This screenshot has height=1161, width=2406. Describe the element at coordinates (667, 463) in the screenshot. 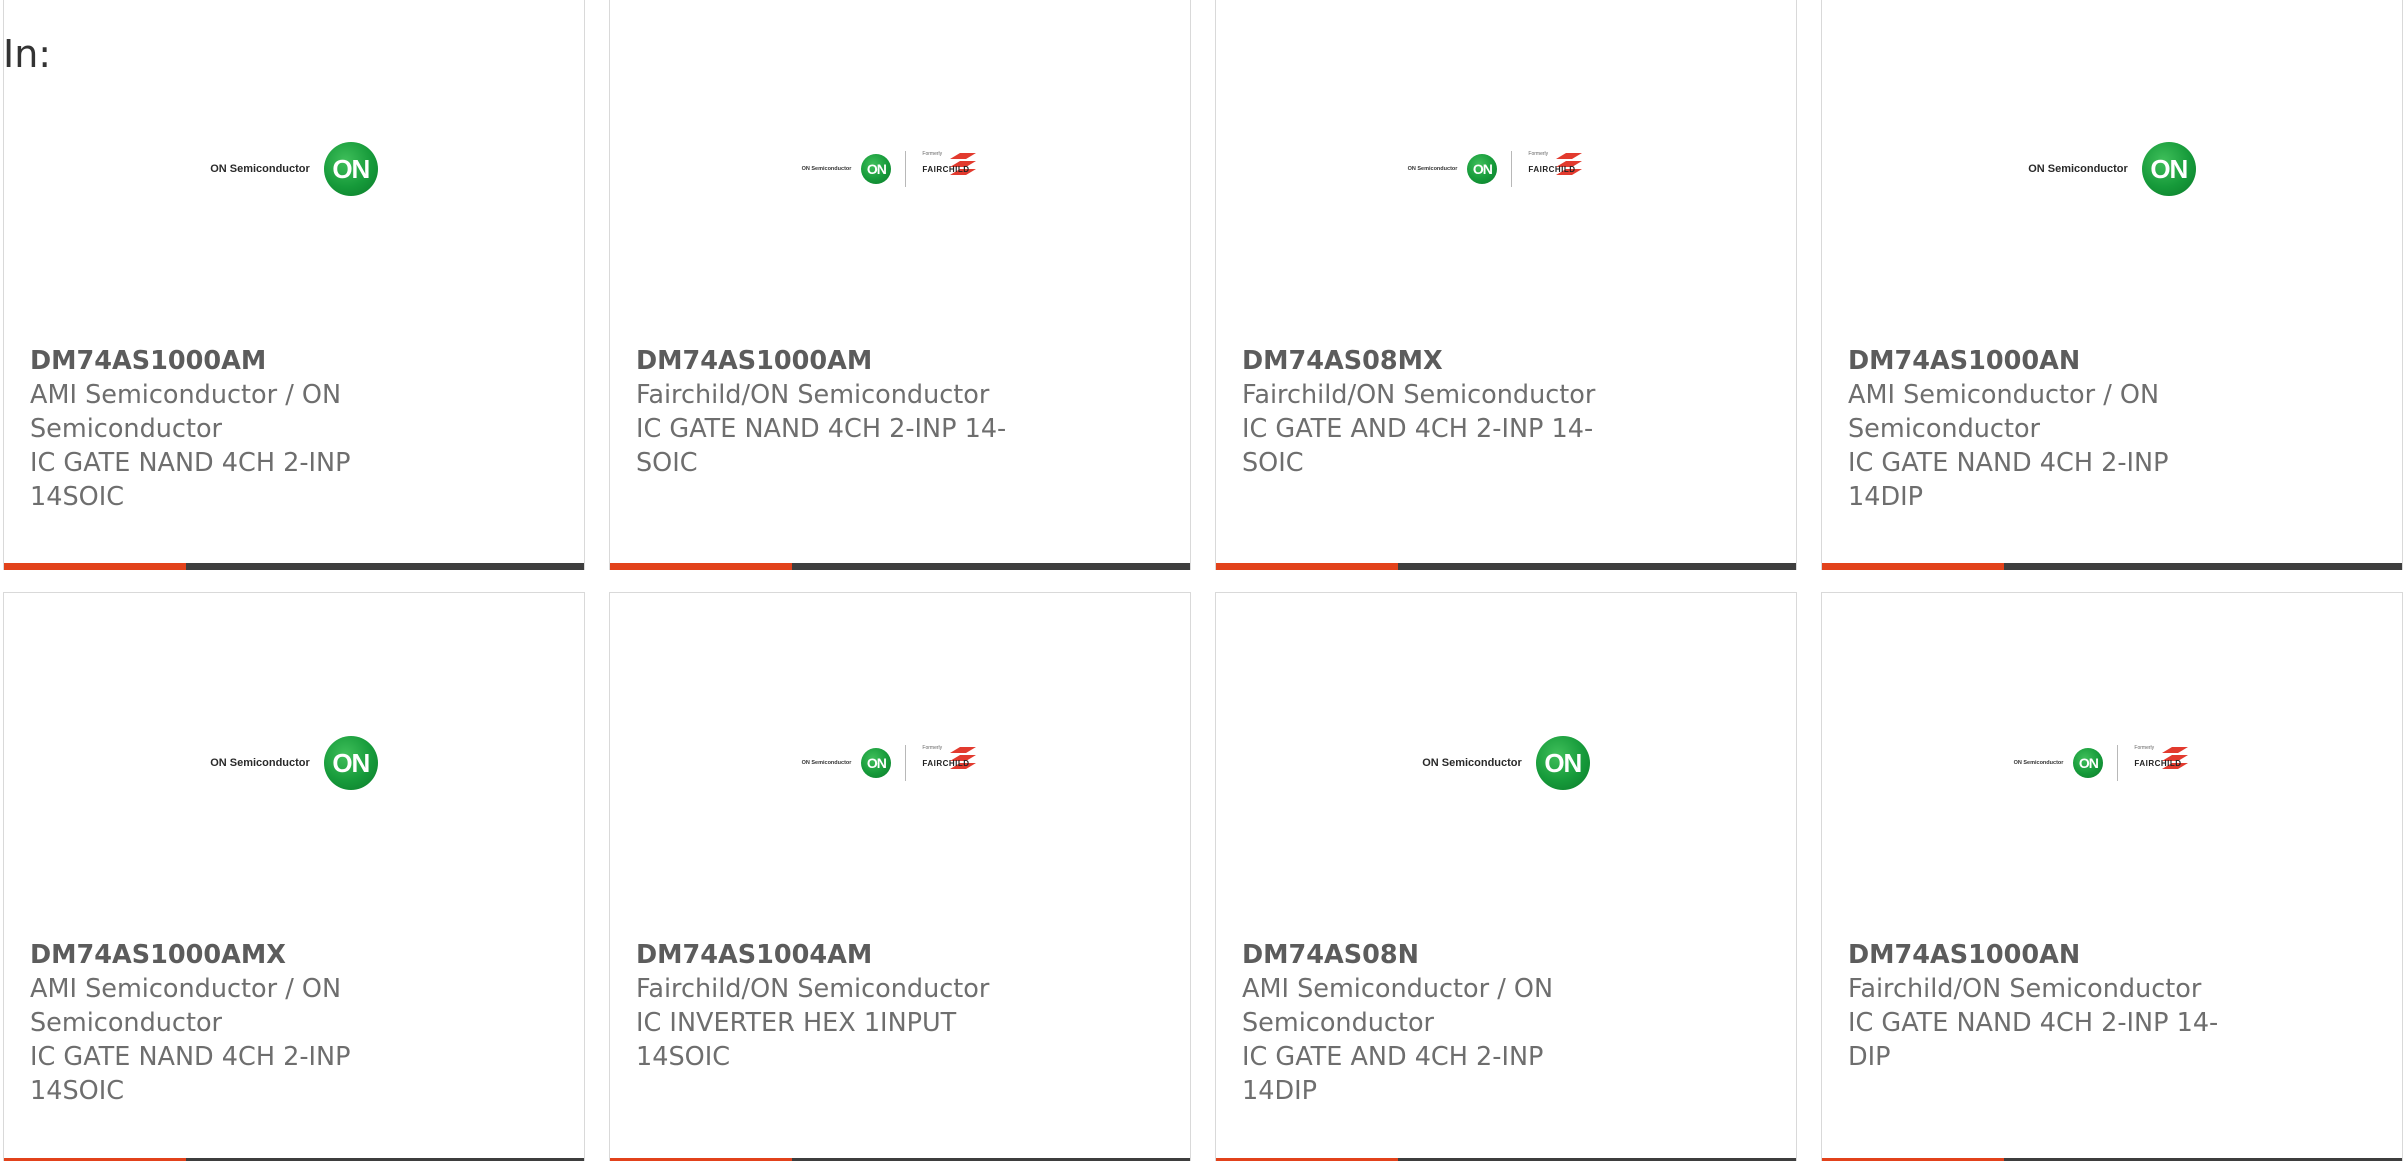

I see `product-description: SOIC` at that location.